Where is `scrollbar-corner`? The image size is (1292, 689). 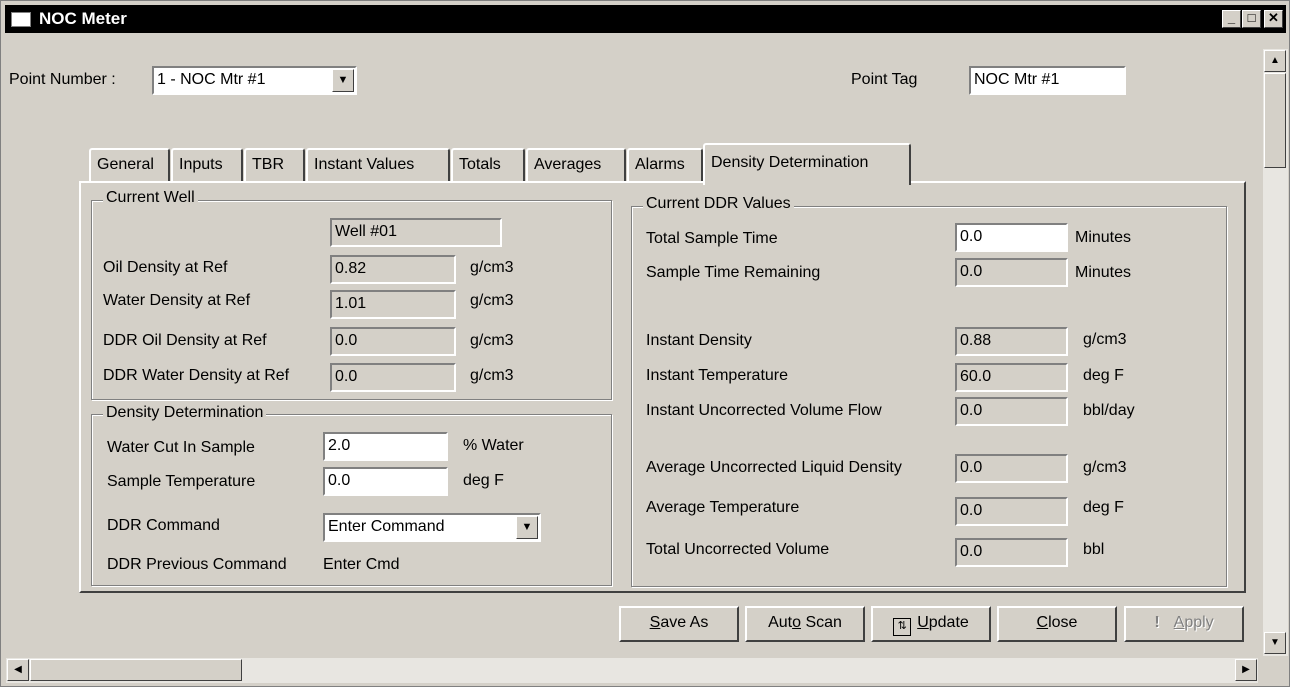
scrollbar-corner is located at coordinates (1275, 670).